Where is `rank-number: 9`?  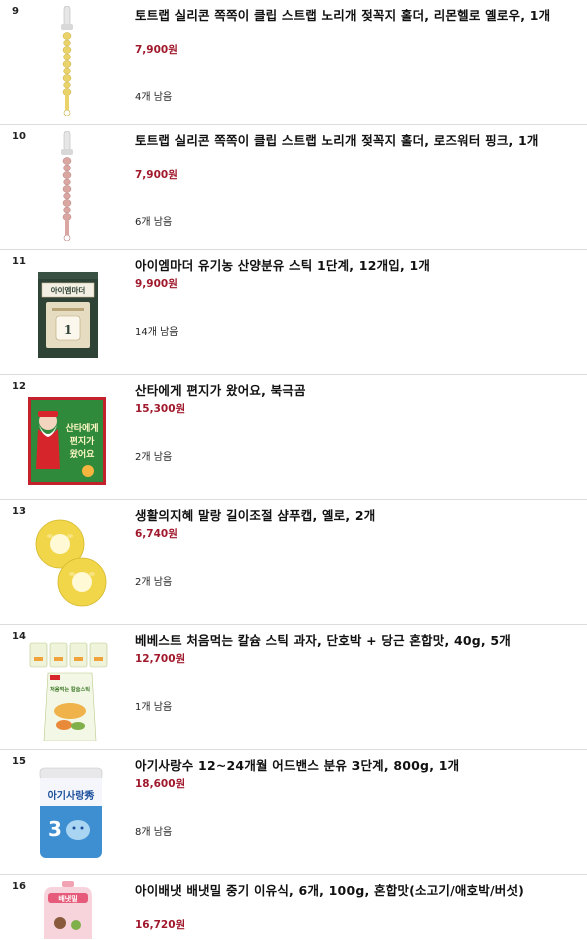
rank-number: 9 is located at coordinates (15, 11).